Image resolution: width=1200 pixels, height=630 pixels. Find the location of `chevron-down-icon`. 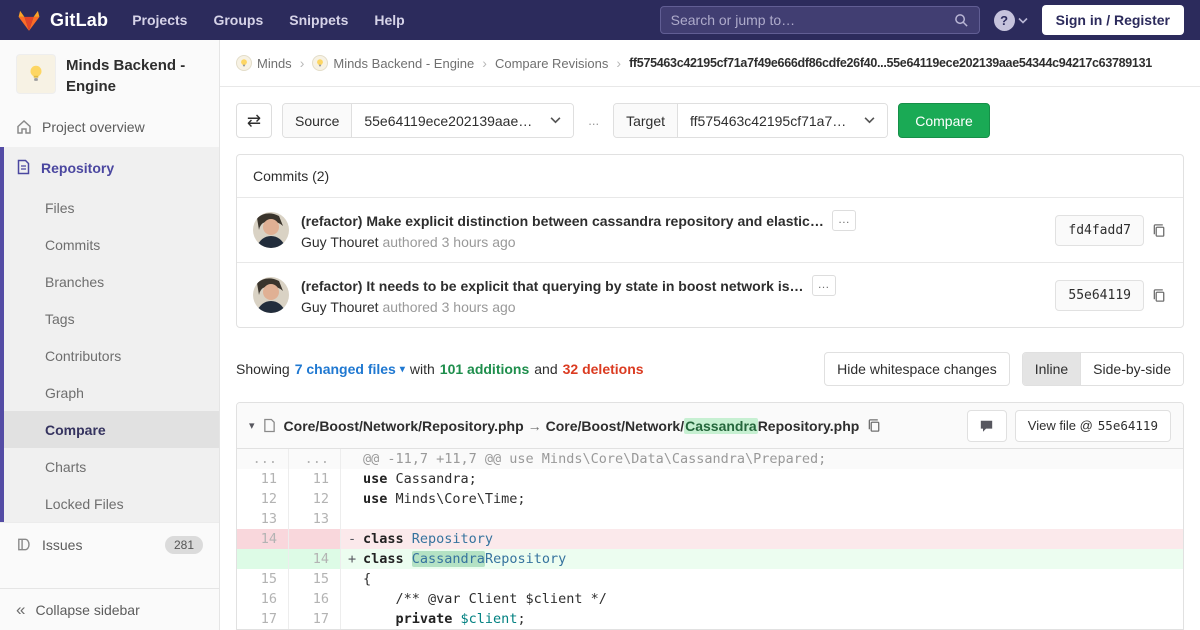

chevron-down-icon is located at coordinates (869, 121).